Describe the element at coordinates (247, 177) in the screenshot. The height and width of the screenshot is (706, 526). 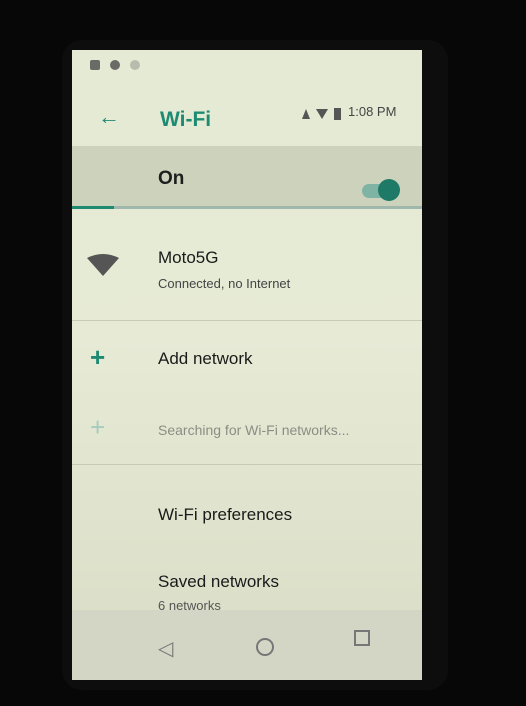
I see `wifi-master-toggle-row: On` at that location.